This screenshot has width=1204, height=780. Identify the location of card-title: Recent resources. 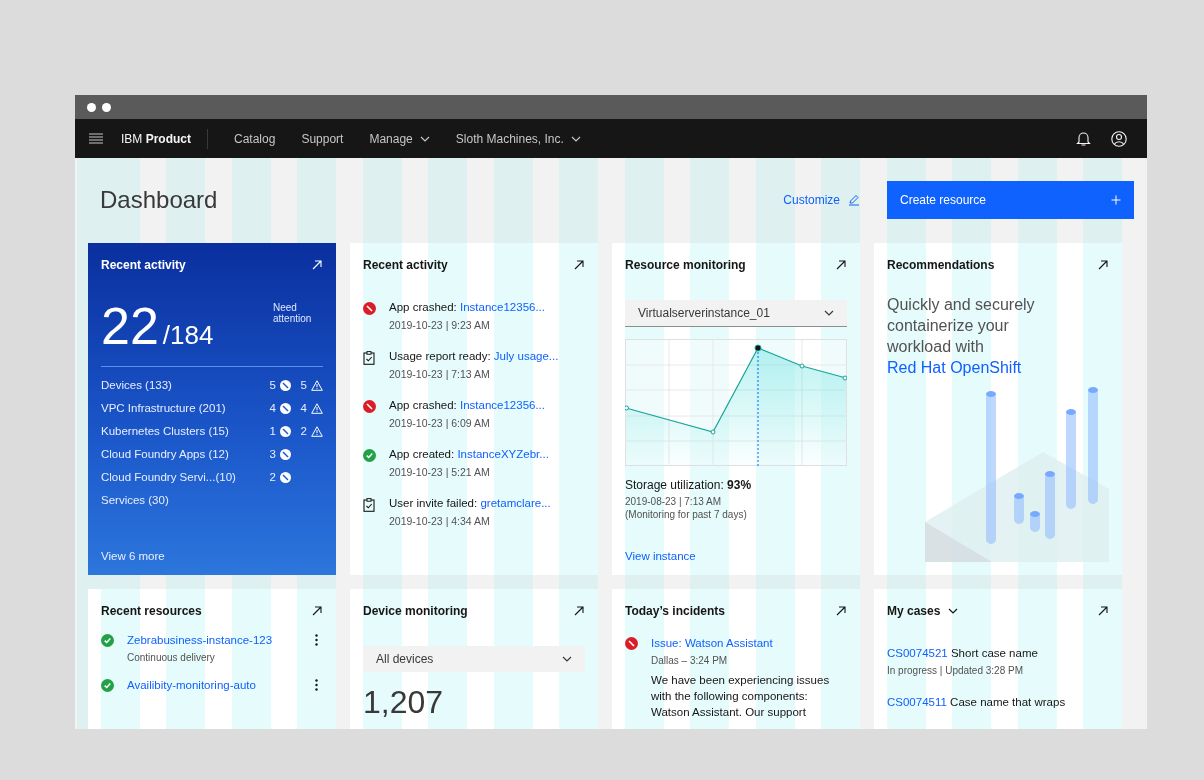
(151, 611).